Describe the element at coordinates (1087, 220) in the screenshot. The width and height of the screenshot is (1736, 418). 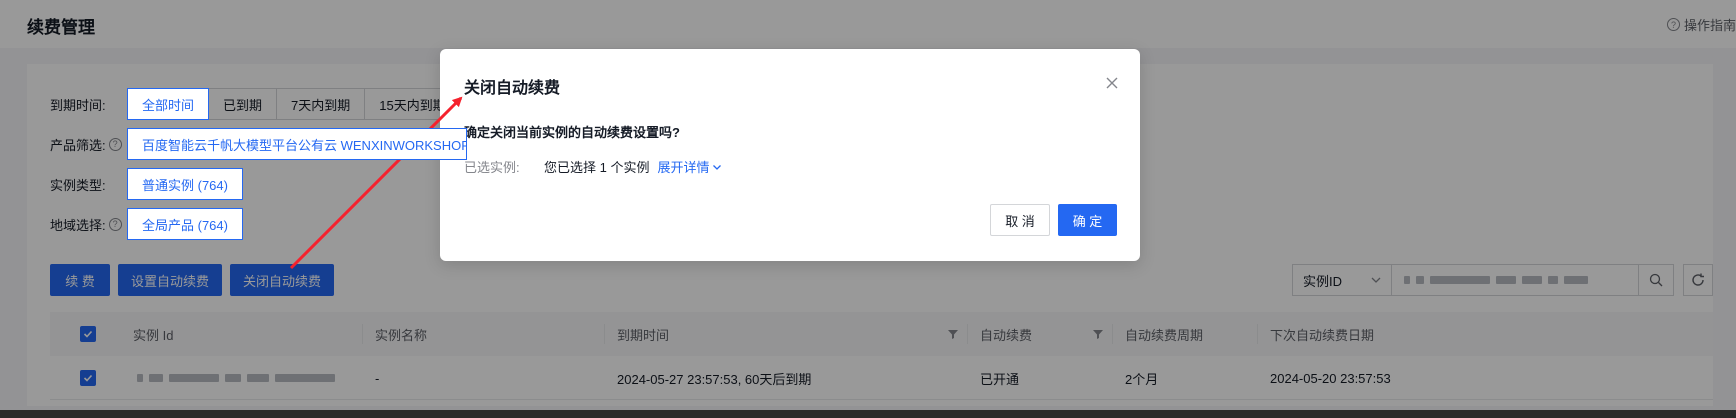
I see `confirm-button: 确 定` at that location.